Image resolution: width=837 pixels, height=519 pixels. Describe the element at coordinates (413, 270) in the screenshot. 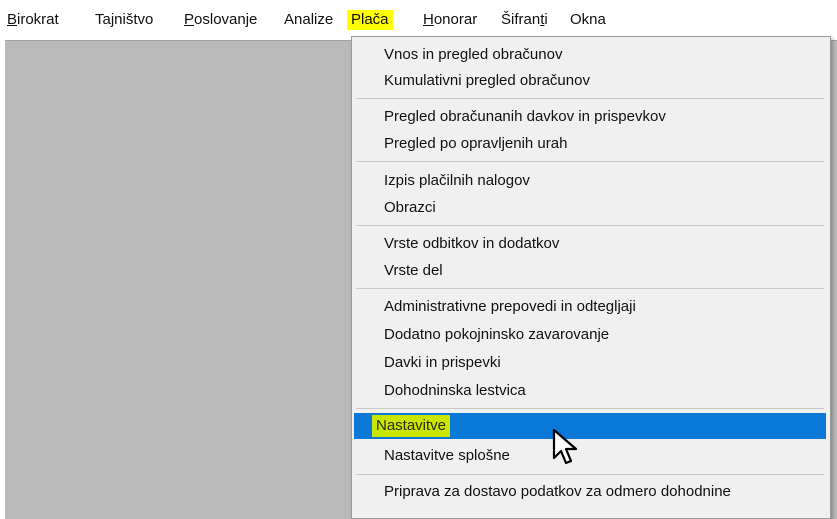

I see `menu-item-label: Vrste del` at that location.